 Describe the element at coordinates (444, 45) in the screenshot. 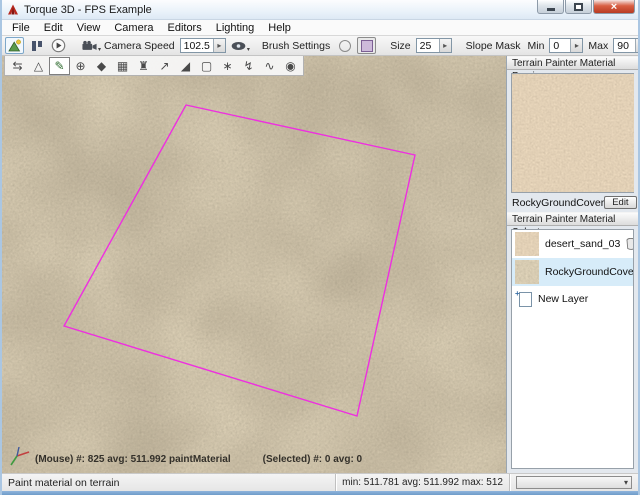

I see `brush-size-spinner: ▸` at that location.